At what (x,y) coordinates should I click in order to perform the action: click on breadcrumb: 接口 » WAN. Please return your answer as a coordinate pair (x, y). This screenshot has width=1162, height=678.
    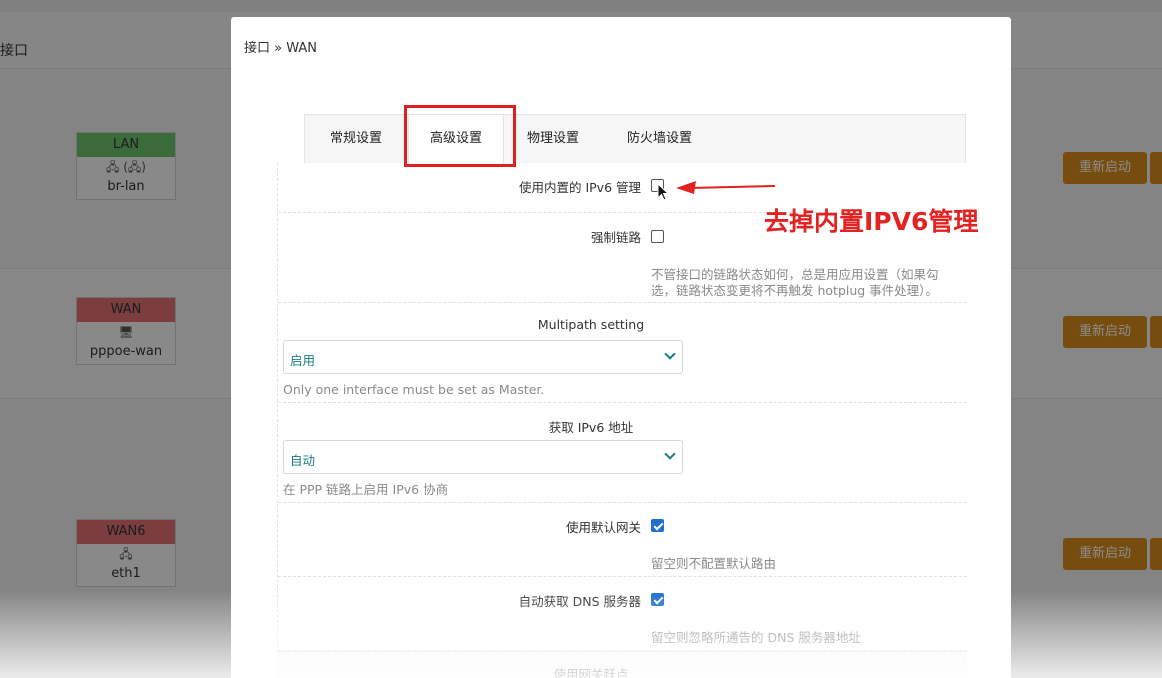
    Looking at the image, I should click on (280, 48).